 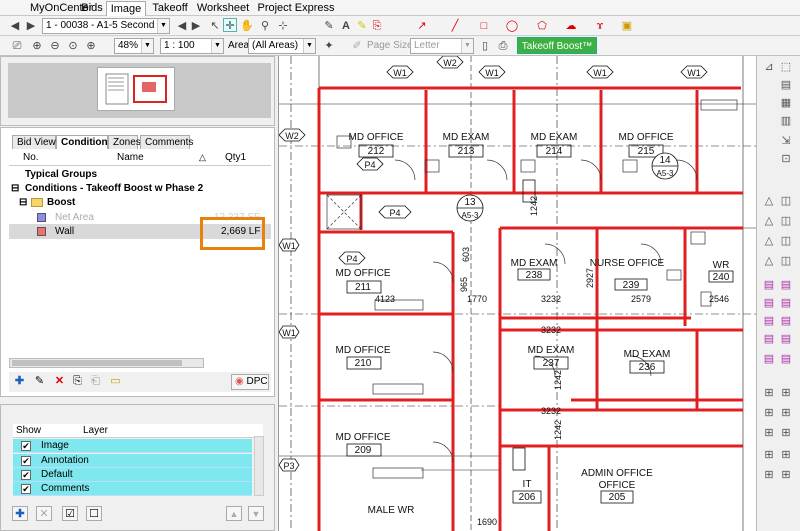 What do you see at coordinates (346, 26) in the screenshot?
I see `text-icon: A` at bounding box center [346, 26].